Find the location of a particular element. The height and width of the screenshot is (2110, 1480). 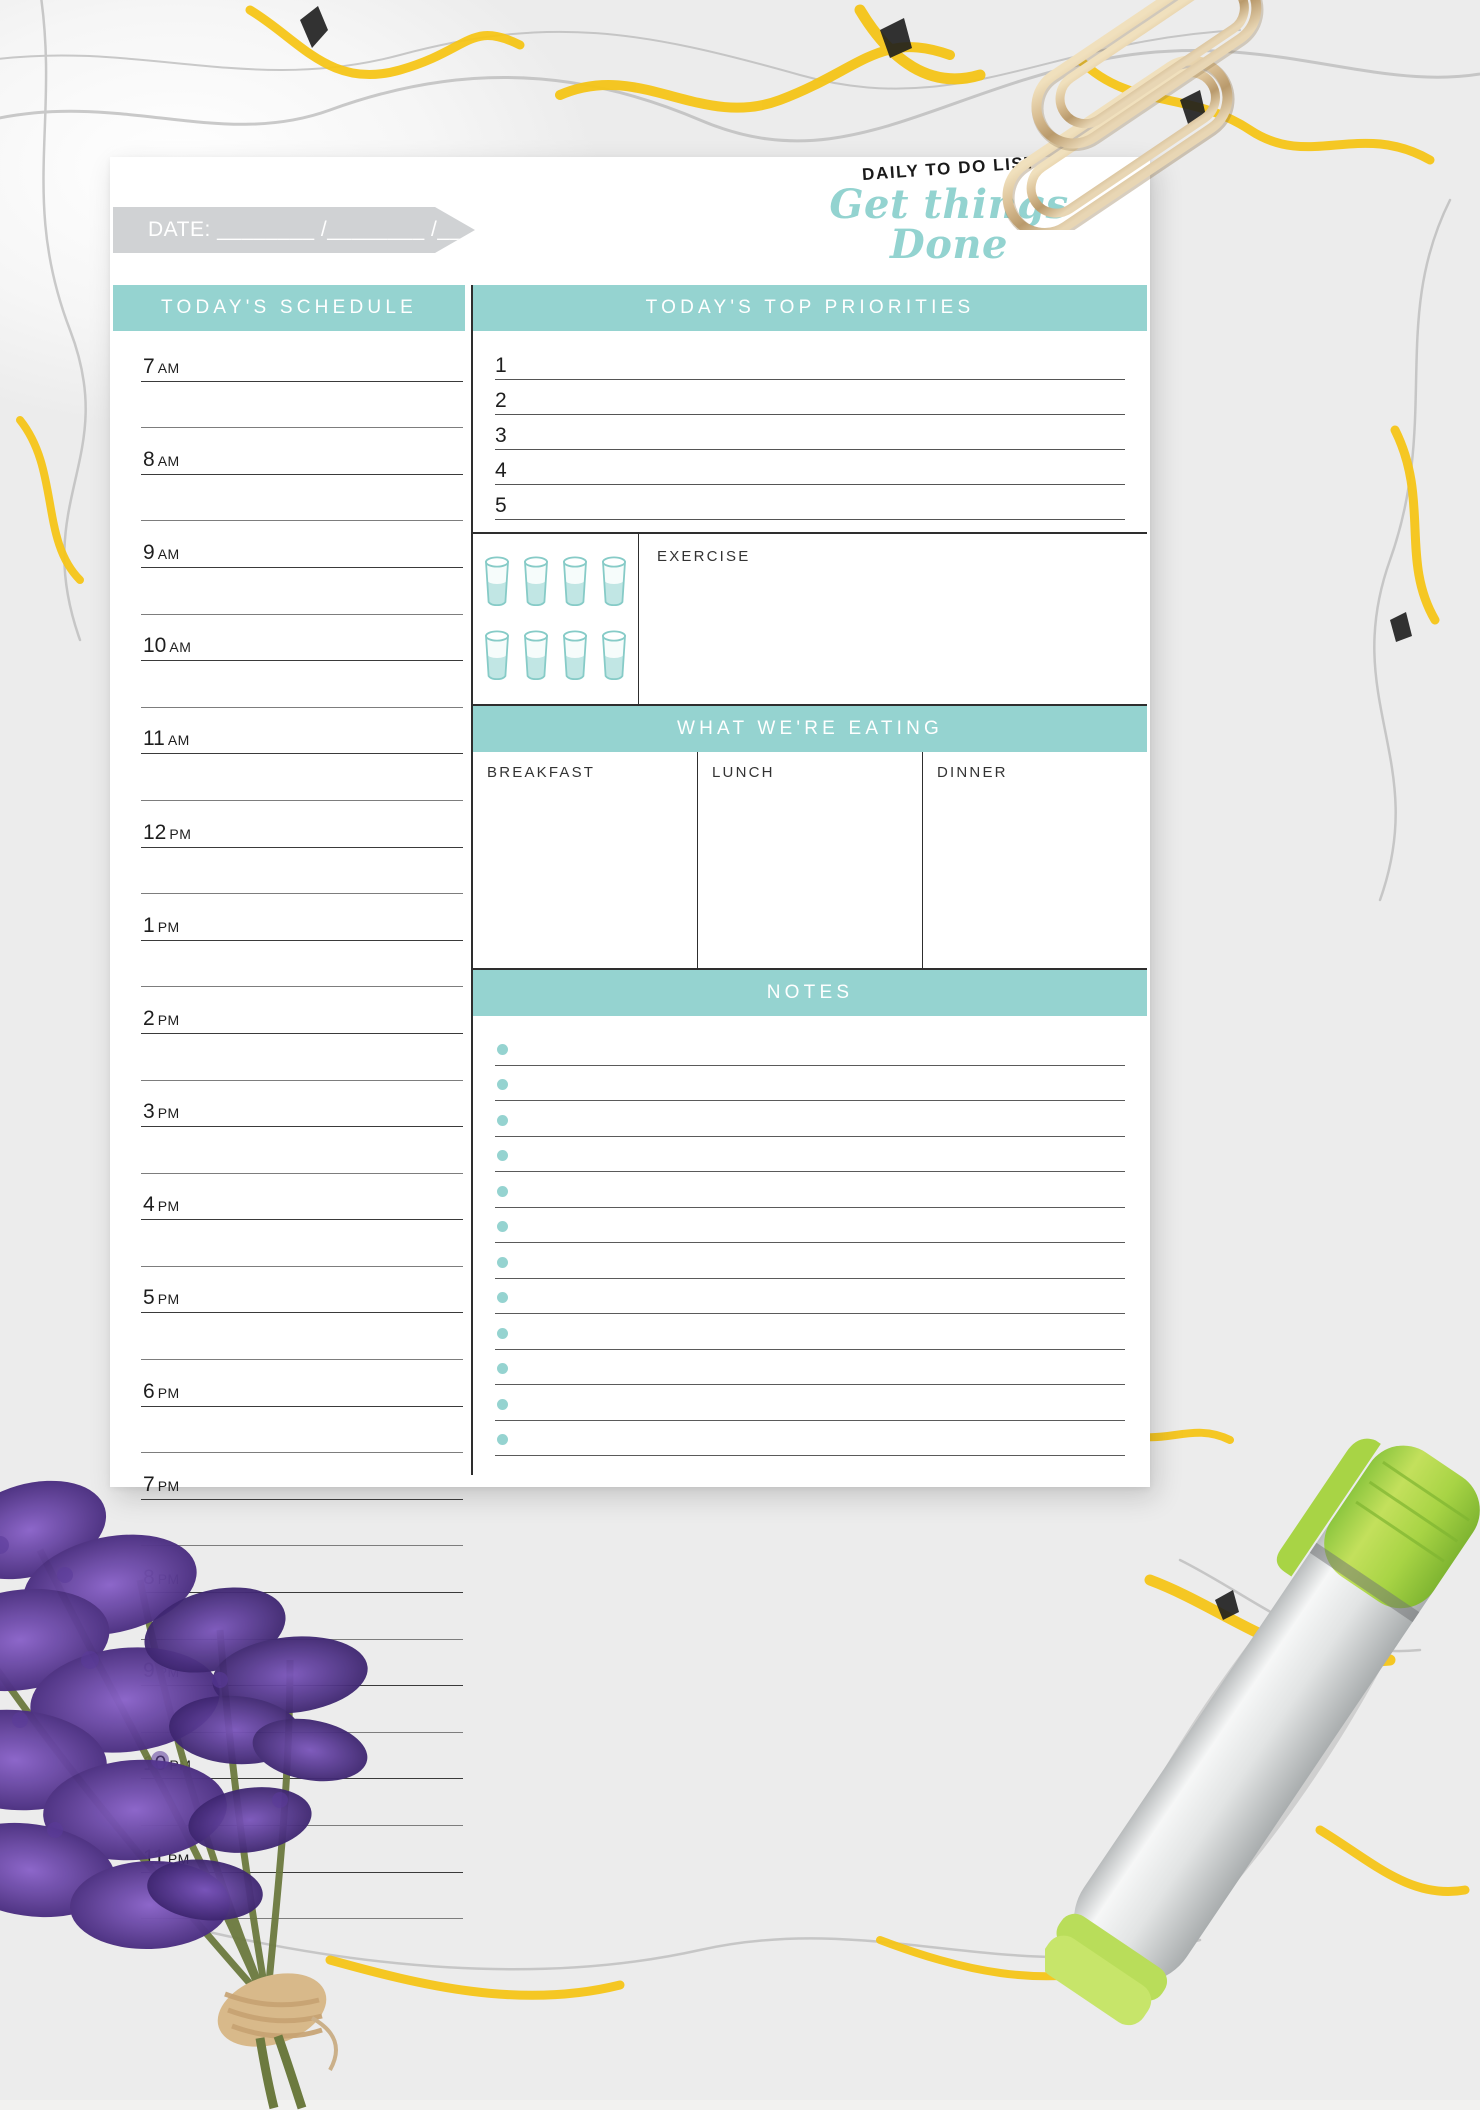

schedule-time-label: 5 PM is located at coordinates (161, 1298).